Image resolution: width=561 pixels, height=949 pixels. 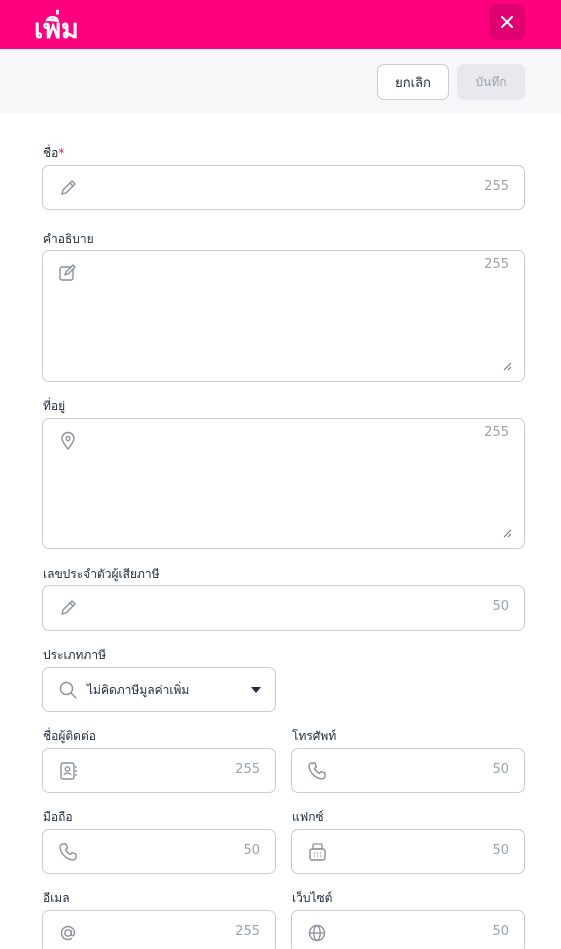 What do you see at coordinates (69, 736) in the screenshot?
I see `contact-name-label: ชื่อผู้ติดต่อ` at bounding box center [69, 736].